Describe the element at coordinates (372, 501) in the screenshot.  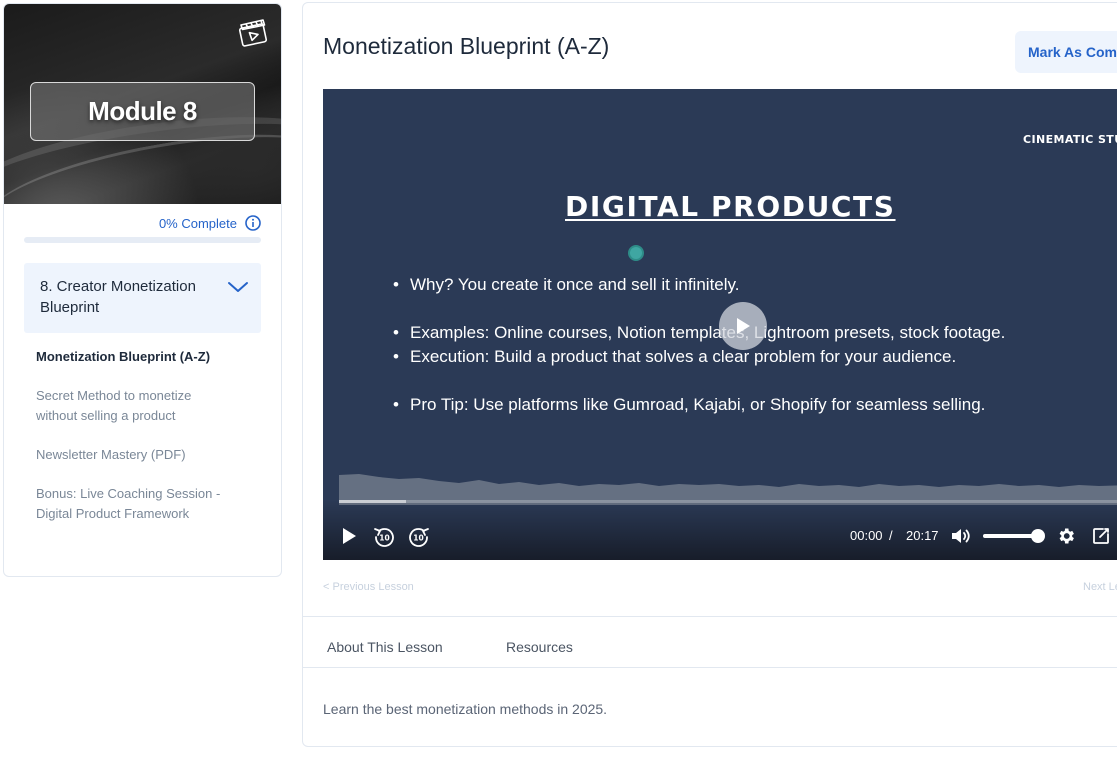
I see `seek-buffered` at that location.